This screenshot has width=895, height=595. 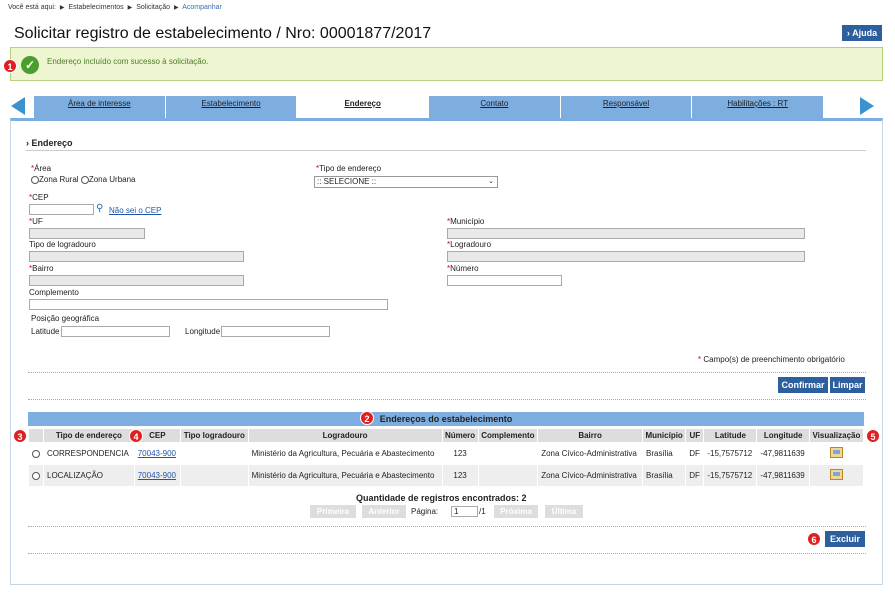 What do you see at coordinates (626, 233) in the screenshot?
I see `municipio-field` at bounding box center [626, 233].